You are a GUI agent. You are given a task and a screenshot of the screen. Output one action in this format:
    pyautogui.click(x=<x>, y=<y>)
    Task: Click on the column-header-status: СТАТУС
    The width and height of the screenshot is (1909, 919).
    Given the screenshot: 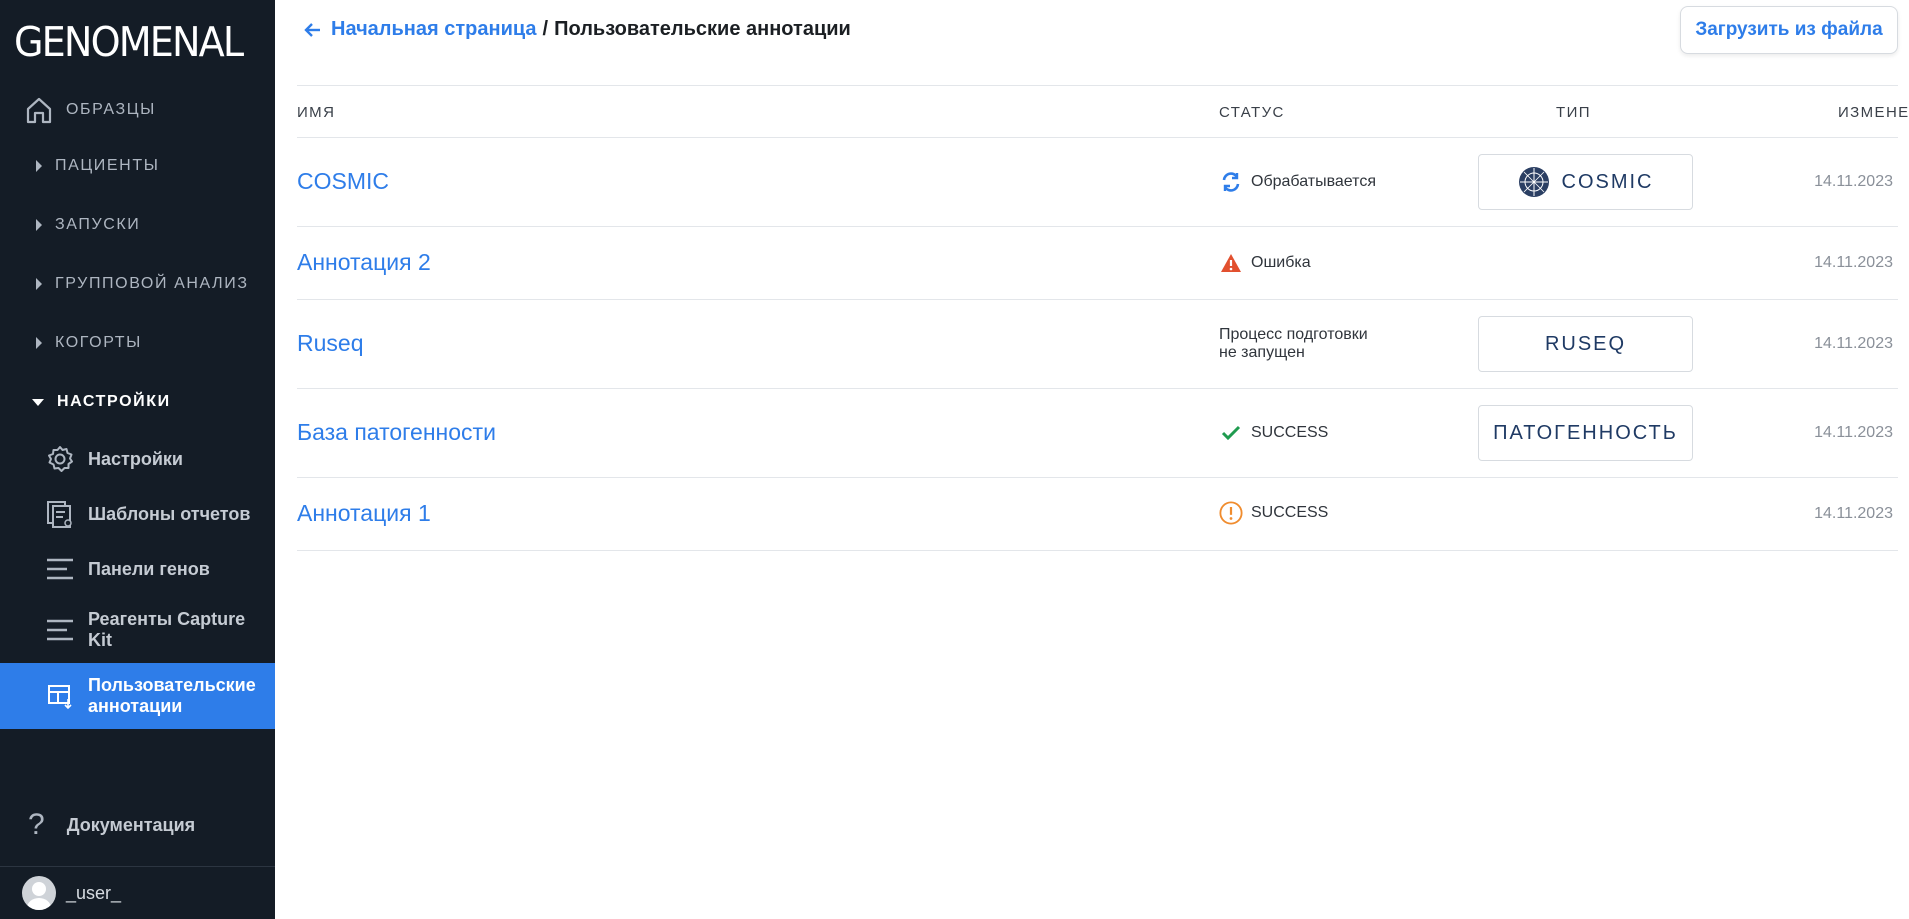 What is the action you would take?
    pyautogui.click(x=1252, y=112)
    